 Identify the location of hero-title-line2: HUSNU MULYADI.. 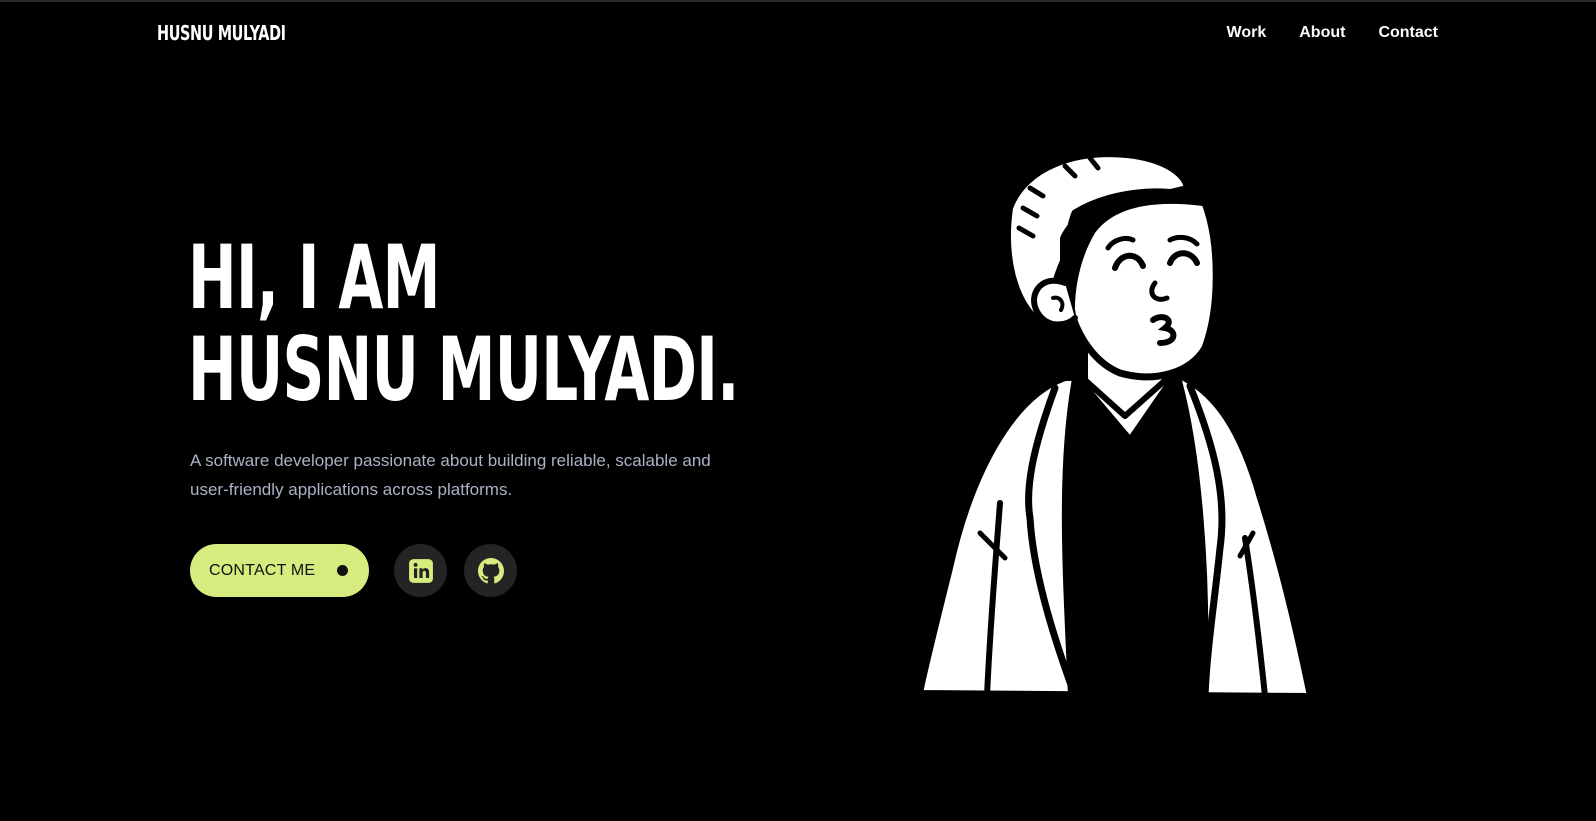
(463, 369).